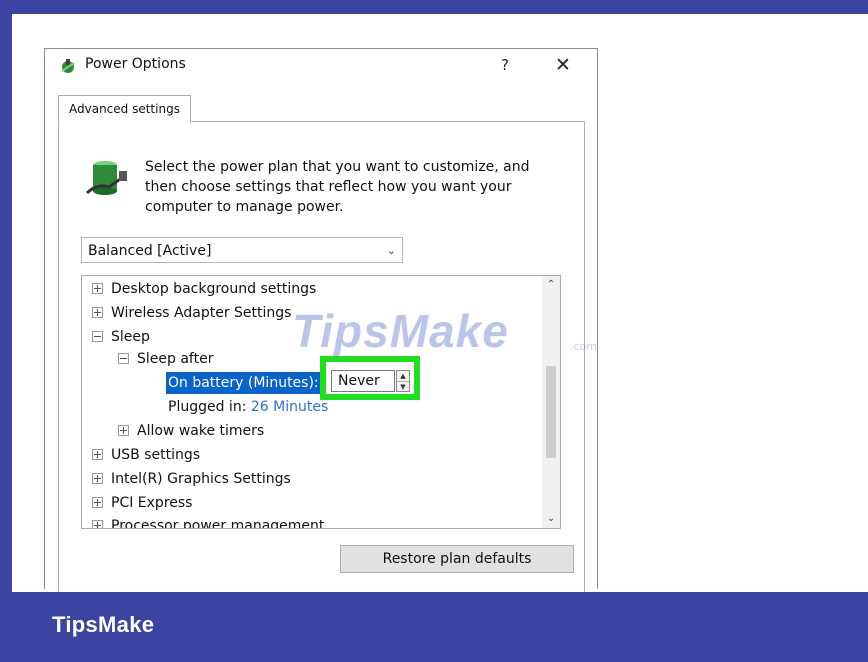 The image size is (868, 662). What do you see at coordinates (505, 65) in the screenshot?
I see `help-button: ?` at bounding box center [505, 65].